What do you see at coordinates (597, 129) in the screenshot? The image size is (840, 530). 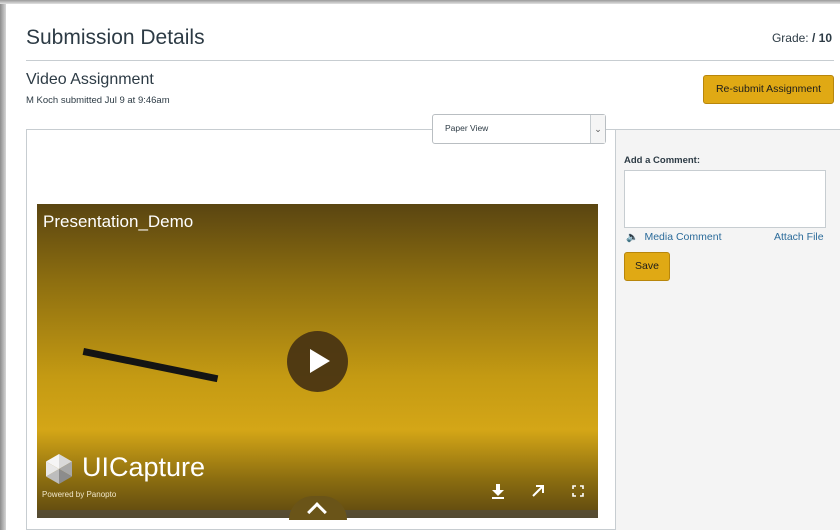 I see `chevron-down-icon: ⌄` at bounding box center [597, 129].